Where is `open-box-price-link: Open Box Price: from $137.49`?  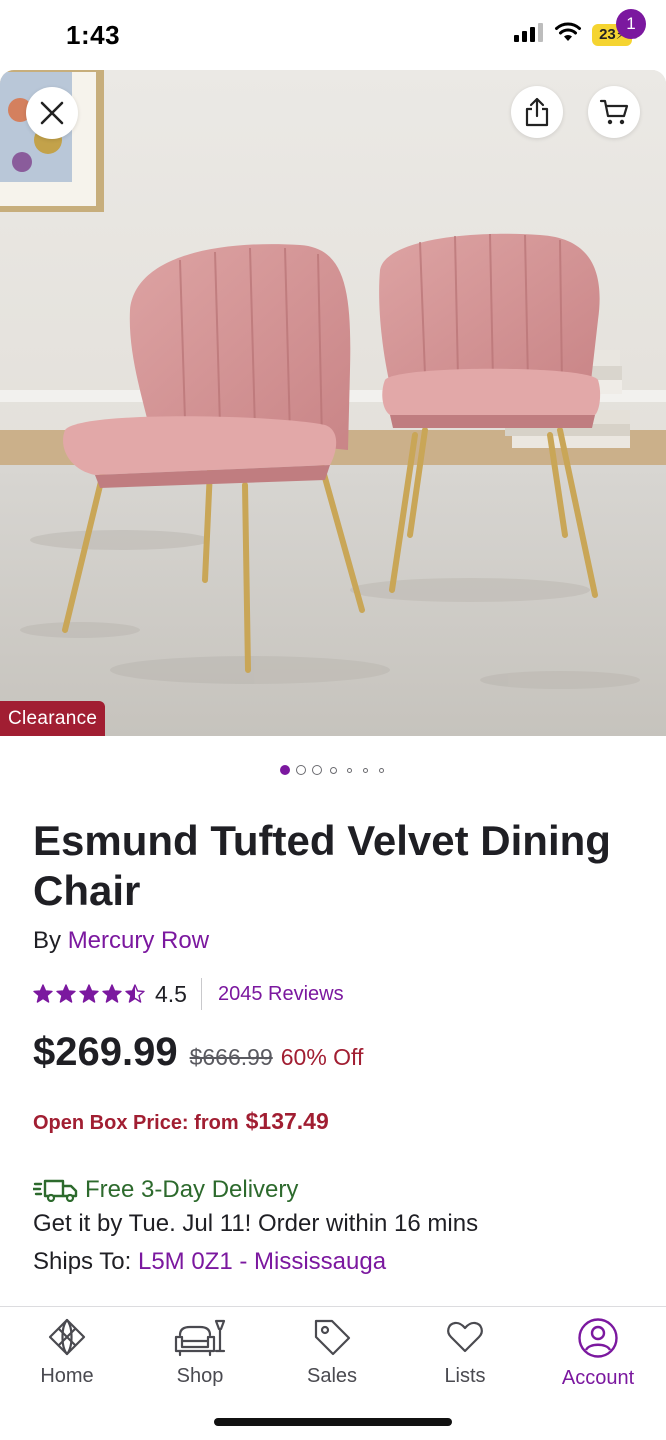
open-box-price-link: Open Box Price: from $137.49 is located at coordinates (181, 1121).